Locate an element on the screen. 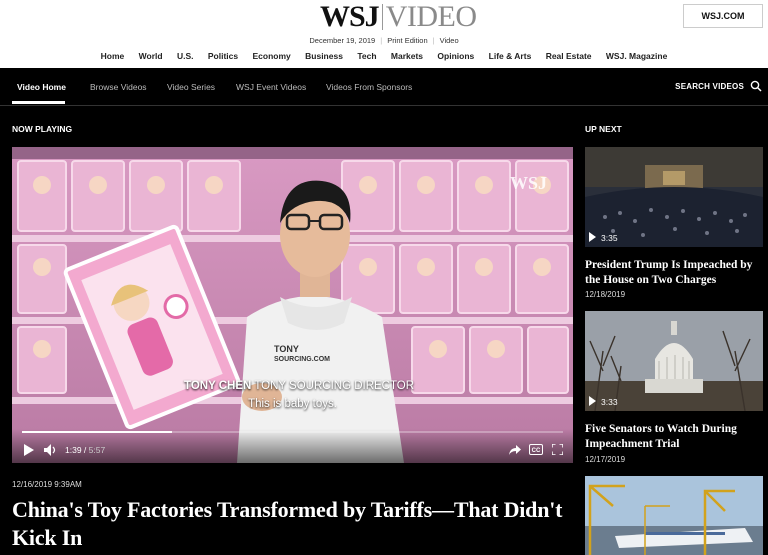  subtitle-text: This is baby toys. is located at coordinates (292, 404).